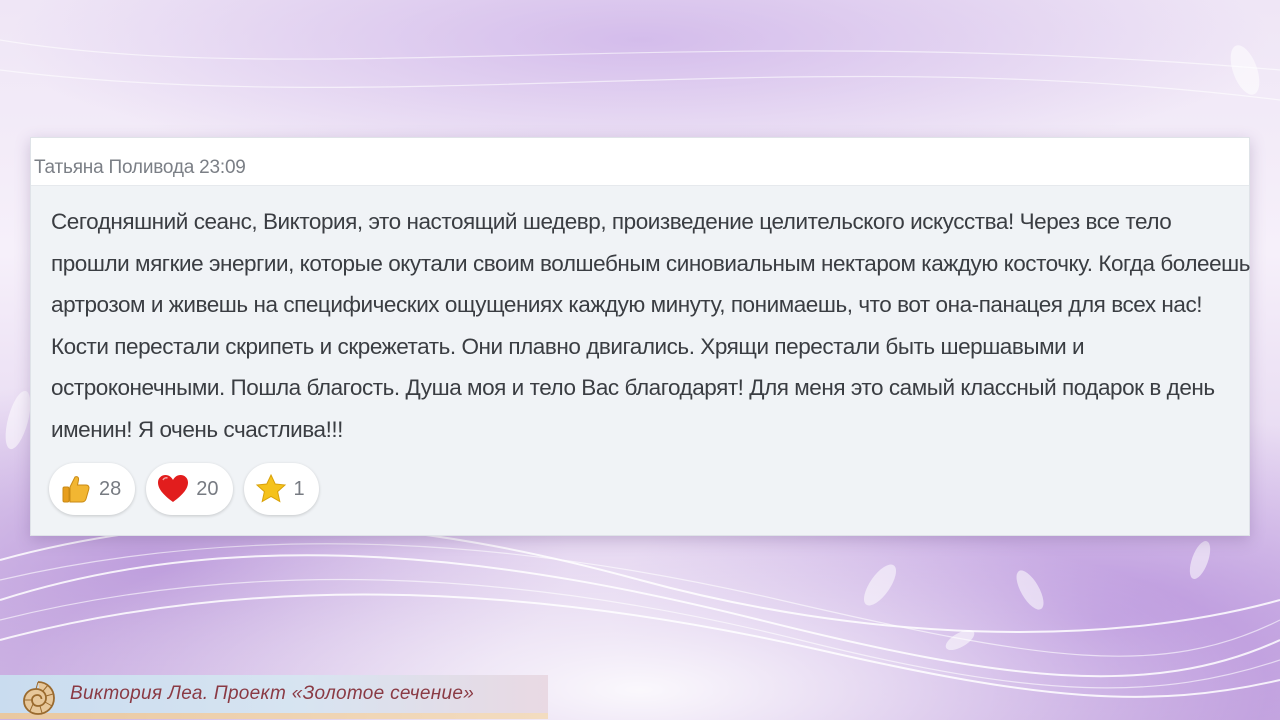 This screenshot has width=1280, height=720. I want to click on comment-time: 23:09, so click(222, 167).